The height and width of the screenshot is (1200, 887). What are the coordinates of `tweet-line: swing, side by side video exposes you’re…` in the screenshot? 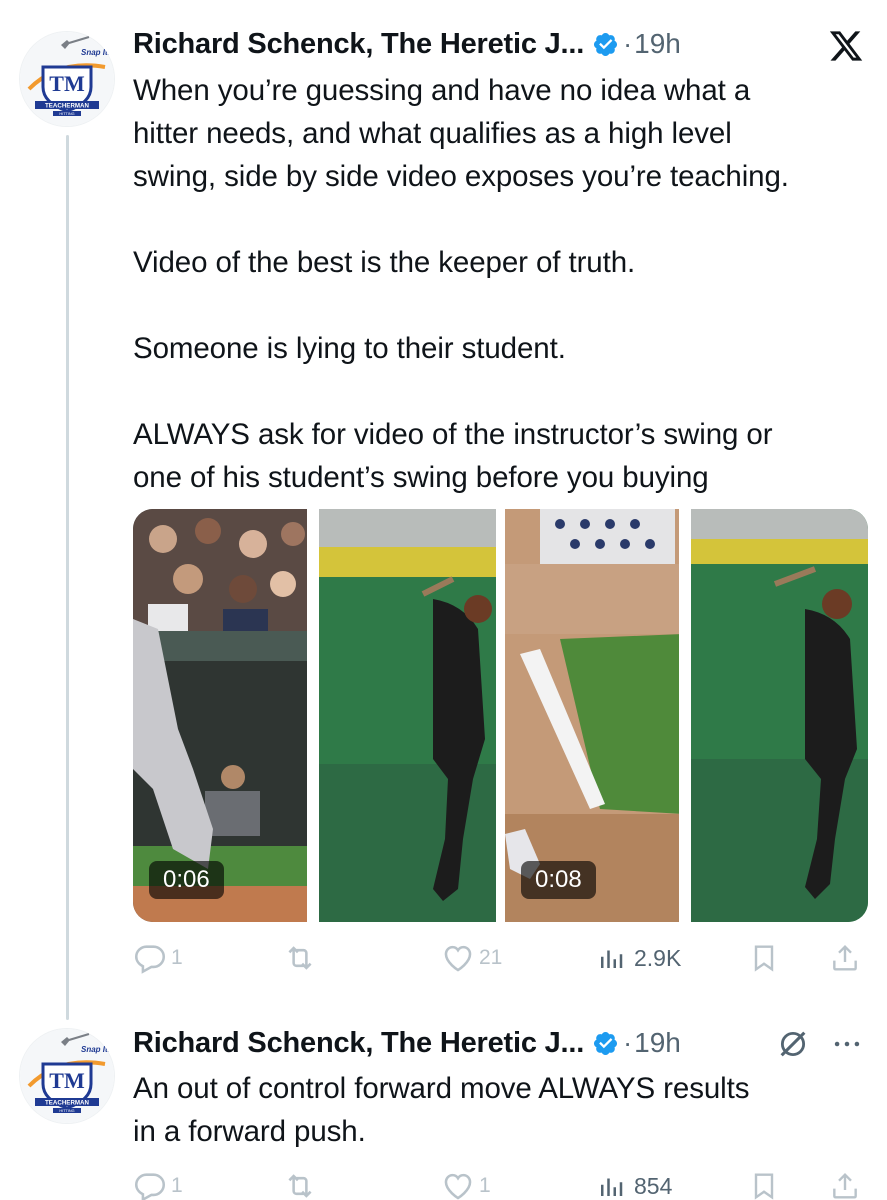 It's located at (461, 176).